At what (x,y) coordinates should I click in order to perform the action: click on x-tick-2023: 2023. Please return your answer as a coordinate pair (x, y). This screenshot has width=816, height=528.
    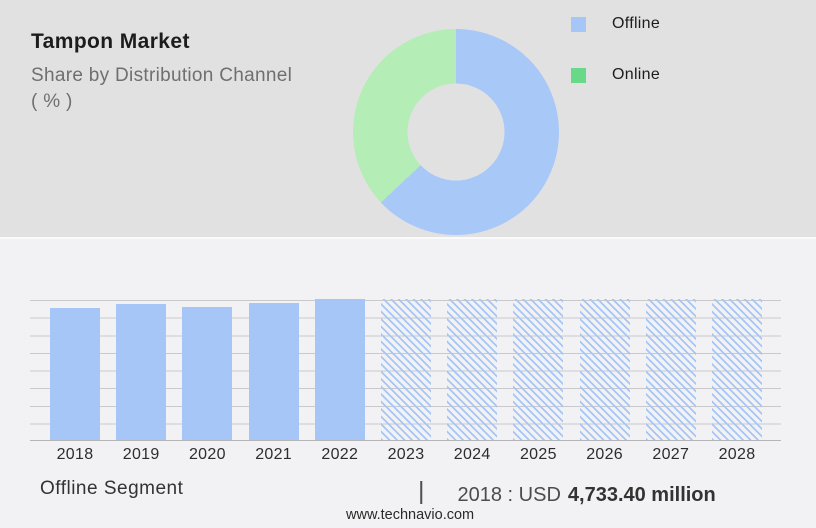
    Looking at the image, I should click on (406, 454).